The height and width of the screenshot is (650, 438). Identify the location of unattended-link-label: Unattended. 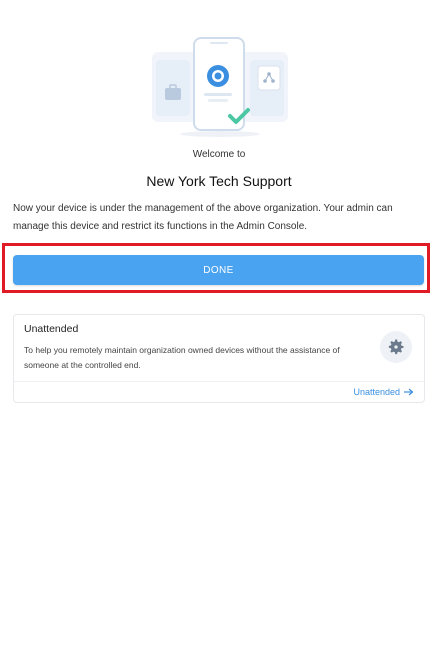
(376, 392).